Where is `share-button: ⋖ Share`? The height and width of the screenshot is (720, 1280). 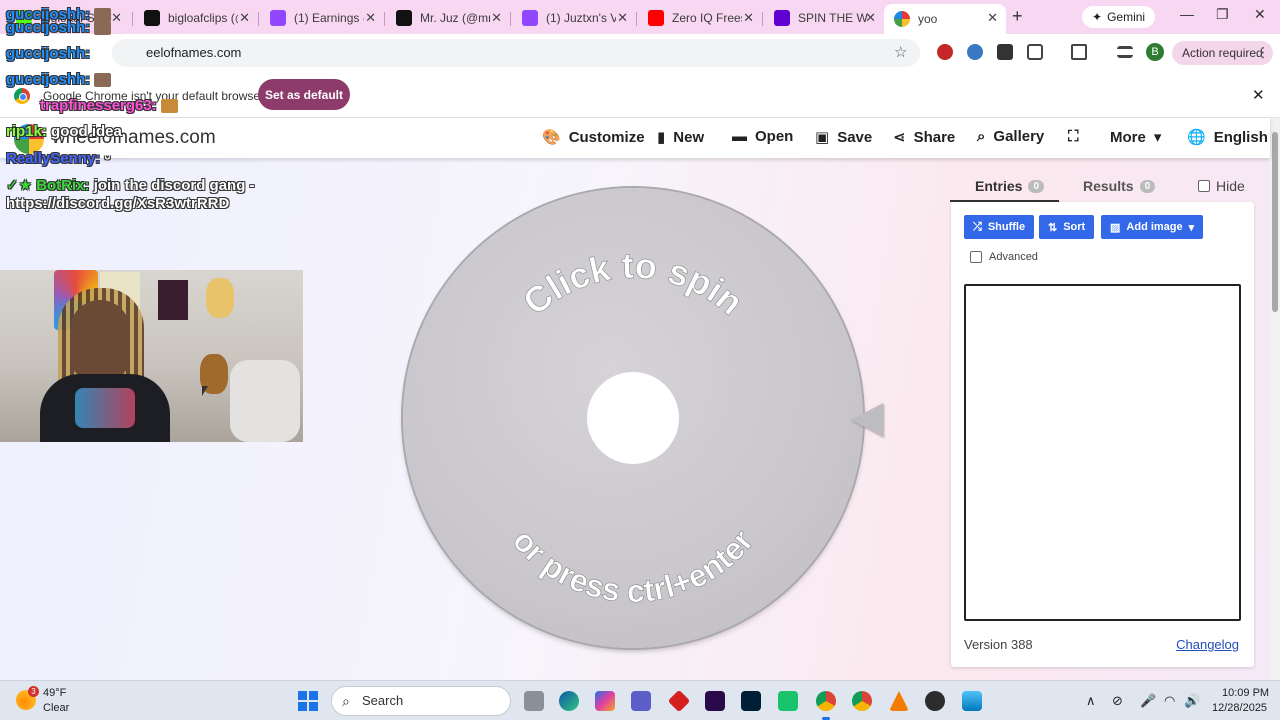
share-button: ⋖ Share is located at coordinates (924, 137).